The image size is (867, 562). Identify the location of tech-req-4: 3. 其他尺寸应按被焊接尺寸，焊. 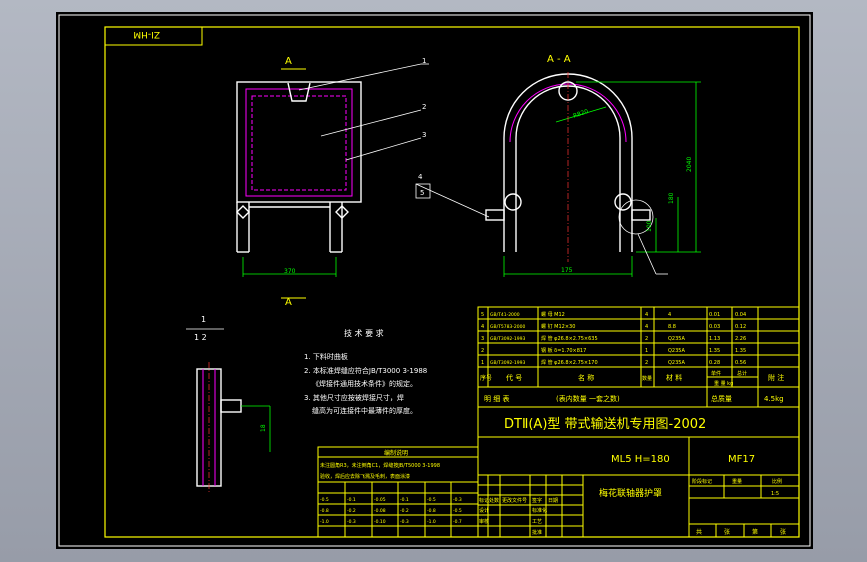
(354, 397).